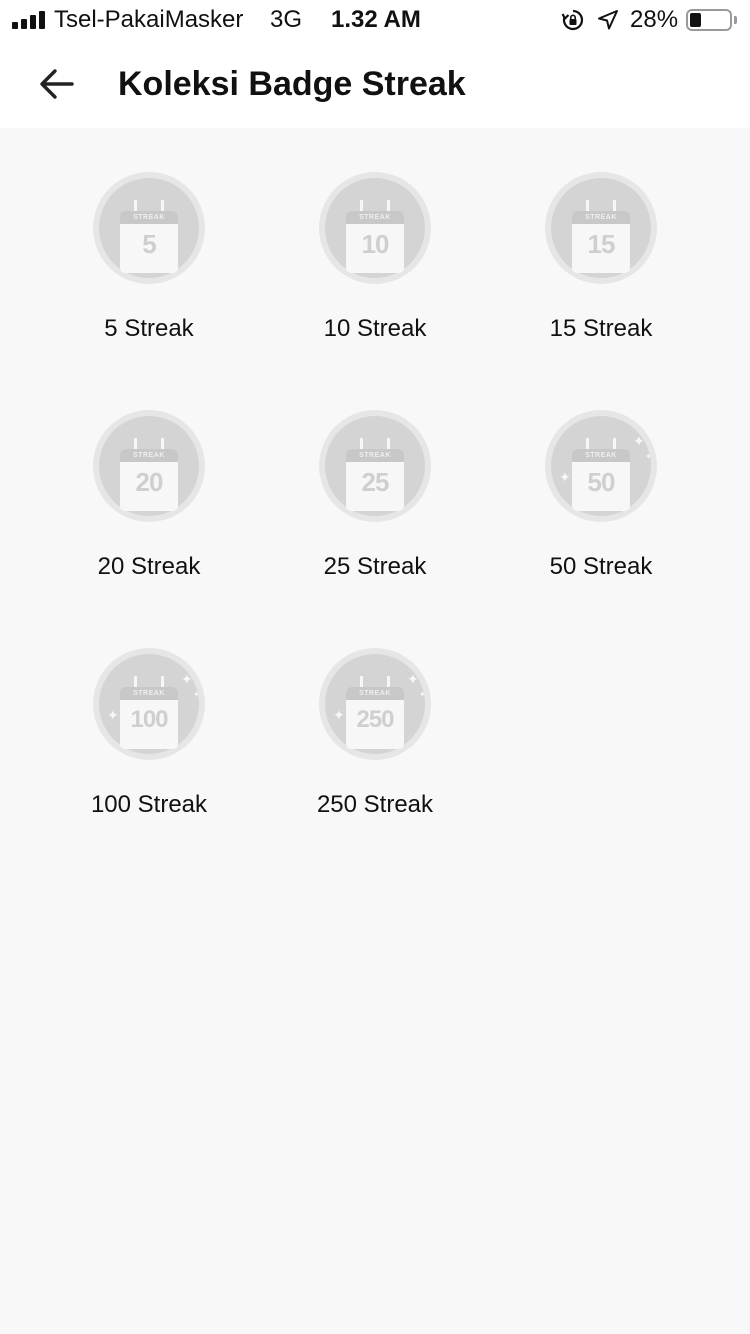  What do you see at coordinates (292, 84) in the screenshot?
I see `page-title: Koleksi Badge Streak` at bounding box center [292, 84].